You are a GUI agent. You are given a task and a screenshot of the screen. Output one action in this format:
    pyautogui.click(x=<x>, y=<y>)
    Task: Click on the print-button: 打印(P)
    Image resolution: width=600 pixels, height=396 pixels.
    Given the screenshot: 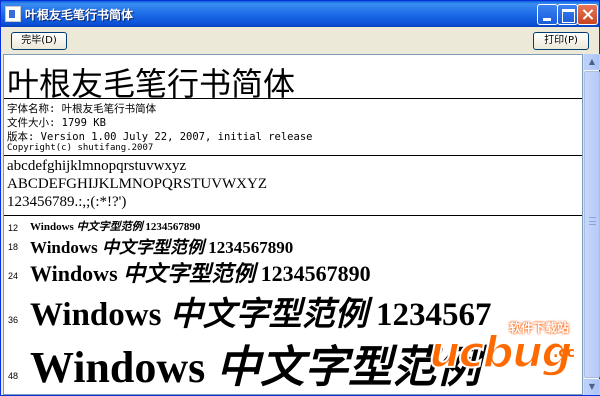 What is the action you would take?
    pyautogui.click(x=561, y=41)
    